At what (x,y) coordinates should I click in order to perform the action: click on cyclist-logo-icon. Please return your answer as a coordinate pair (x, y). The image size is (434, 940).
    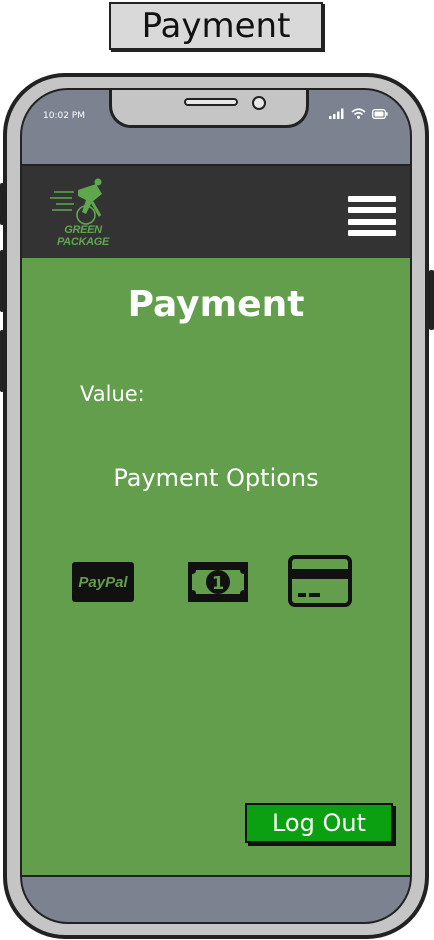
    Looking at the image, I should click on (76, 201).